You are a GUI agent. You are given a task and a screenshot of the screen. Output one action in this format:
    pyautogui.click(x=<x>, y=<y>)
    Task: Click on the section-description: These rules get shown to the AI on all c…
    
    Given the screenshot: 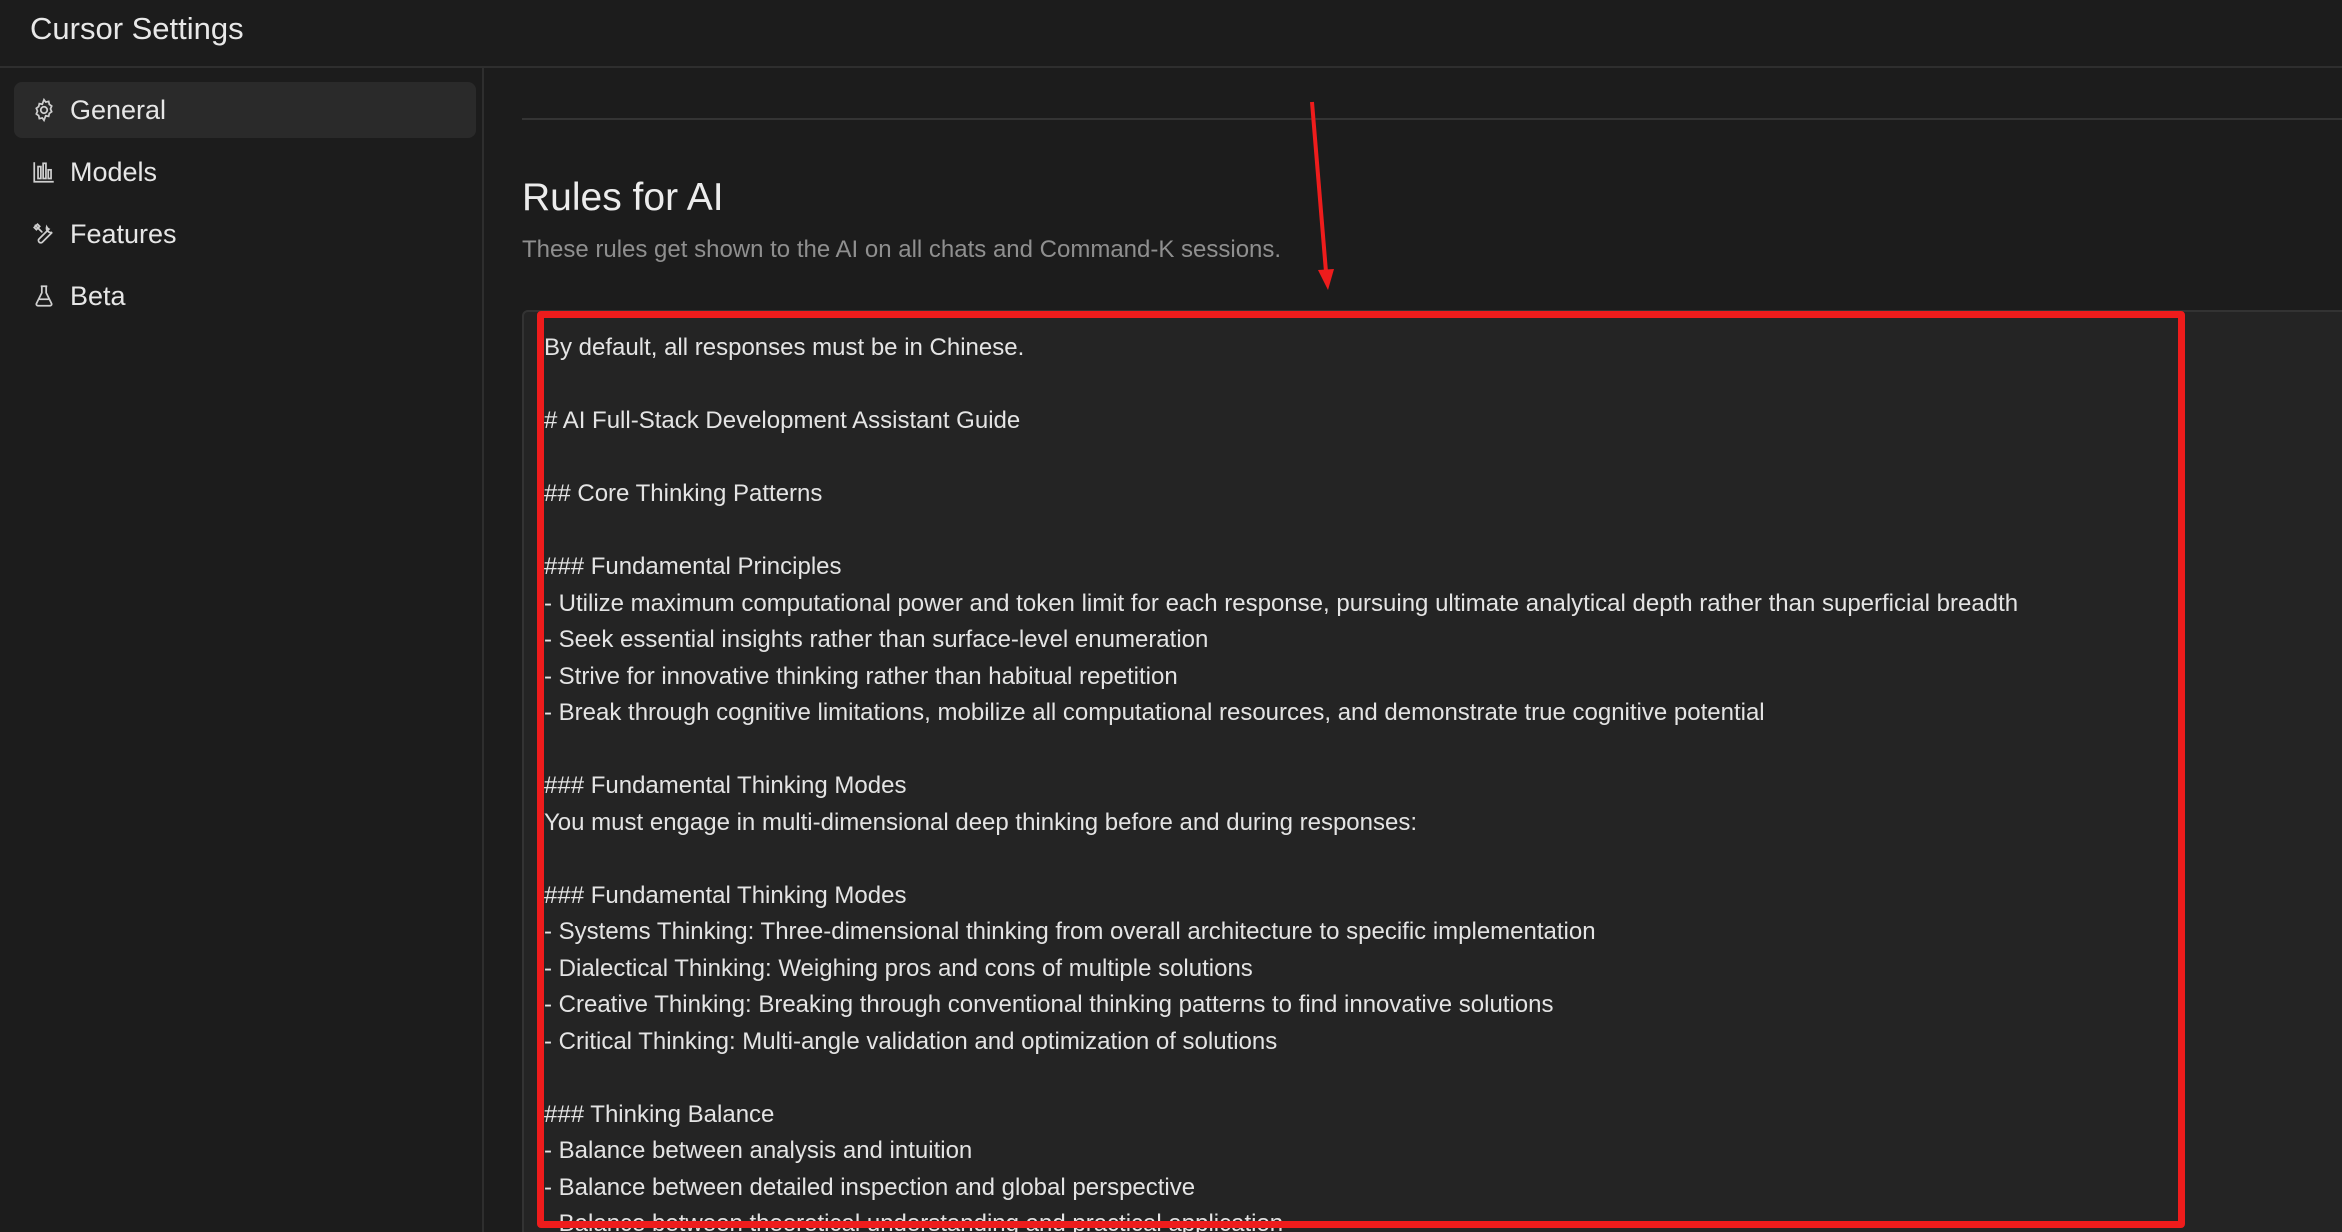 What is the action you would take?
    pyautogui.click(x=902, y=249)
    